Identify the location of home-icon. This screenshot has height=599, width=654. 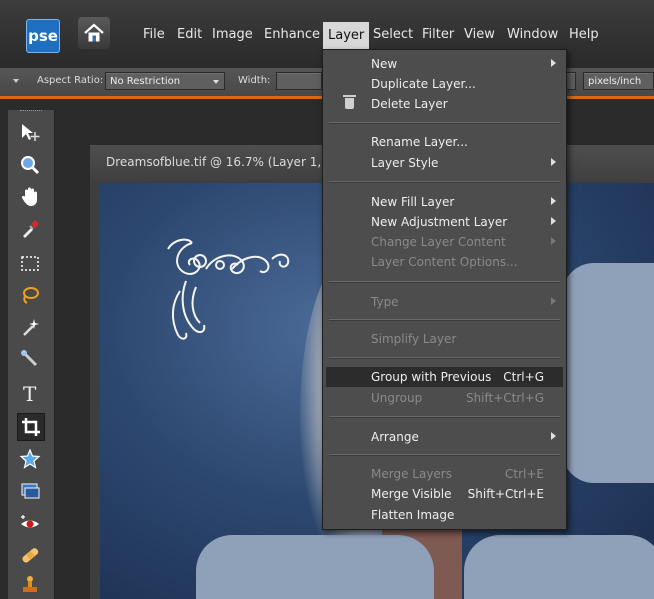
(94, 32).